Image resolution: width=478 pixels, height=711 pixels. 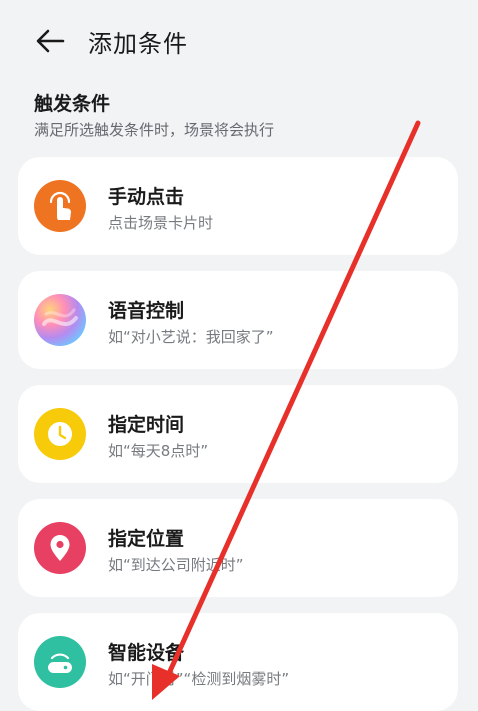 I want to click on condition-title: 指定时间, so click(x=146, y=425).